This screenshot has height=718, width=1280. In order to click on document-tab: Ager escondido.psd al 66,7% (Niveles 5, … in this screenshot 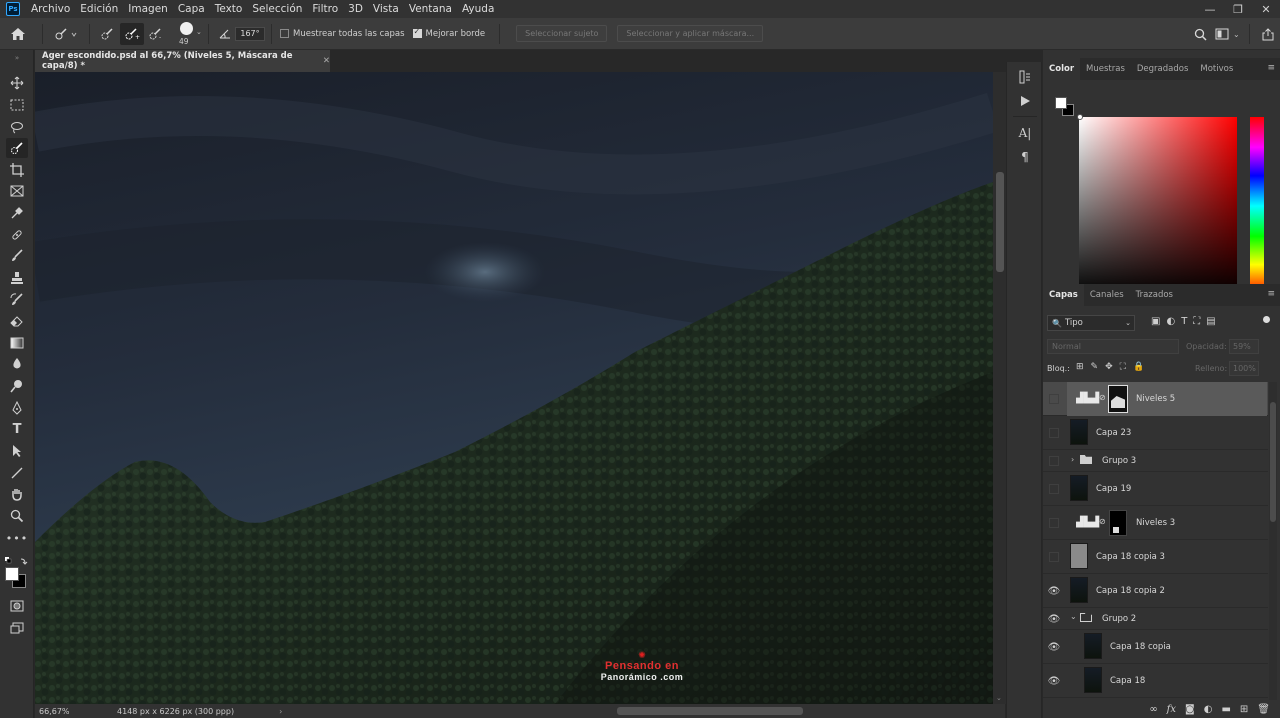, I will do `click(182, 61)`.